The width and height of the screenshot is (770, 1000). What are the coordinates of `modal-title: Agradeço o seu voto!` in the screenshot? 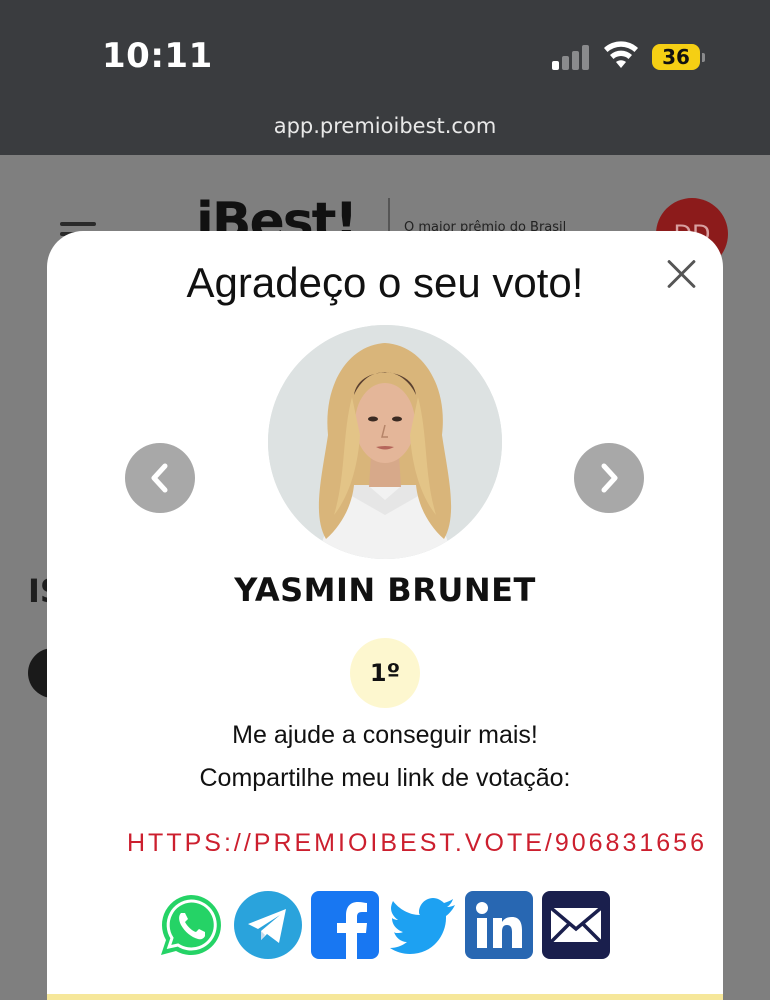 It's located at (385, 282).